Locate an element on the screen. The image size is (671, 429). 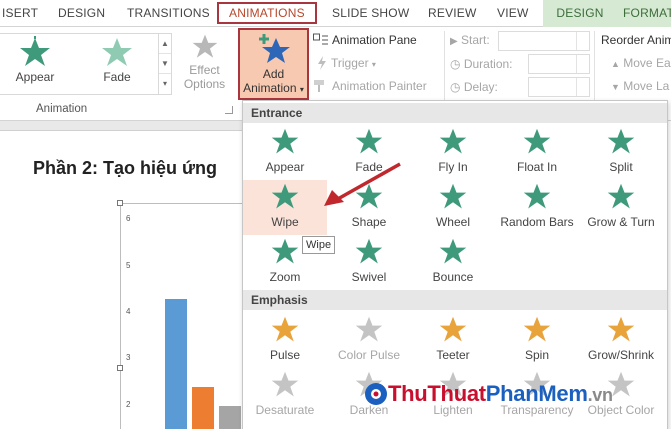
start-dropdown is located at coordinates (544, 41).